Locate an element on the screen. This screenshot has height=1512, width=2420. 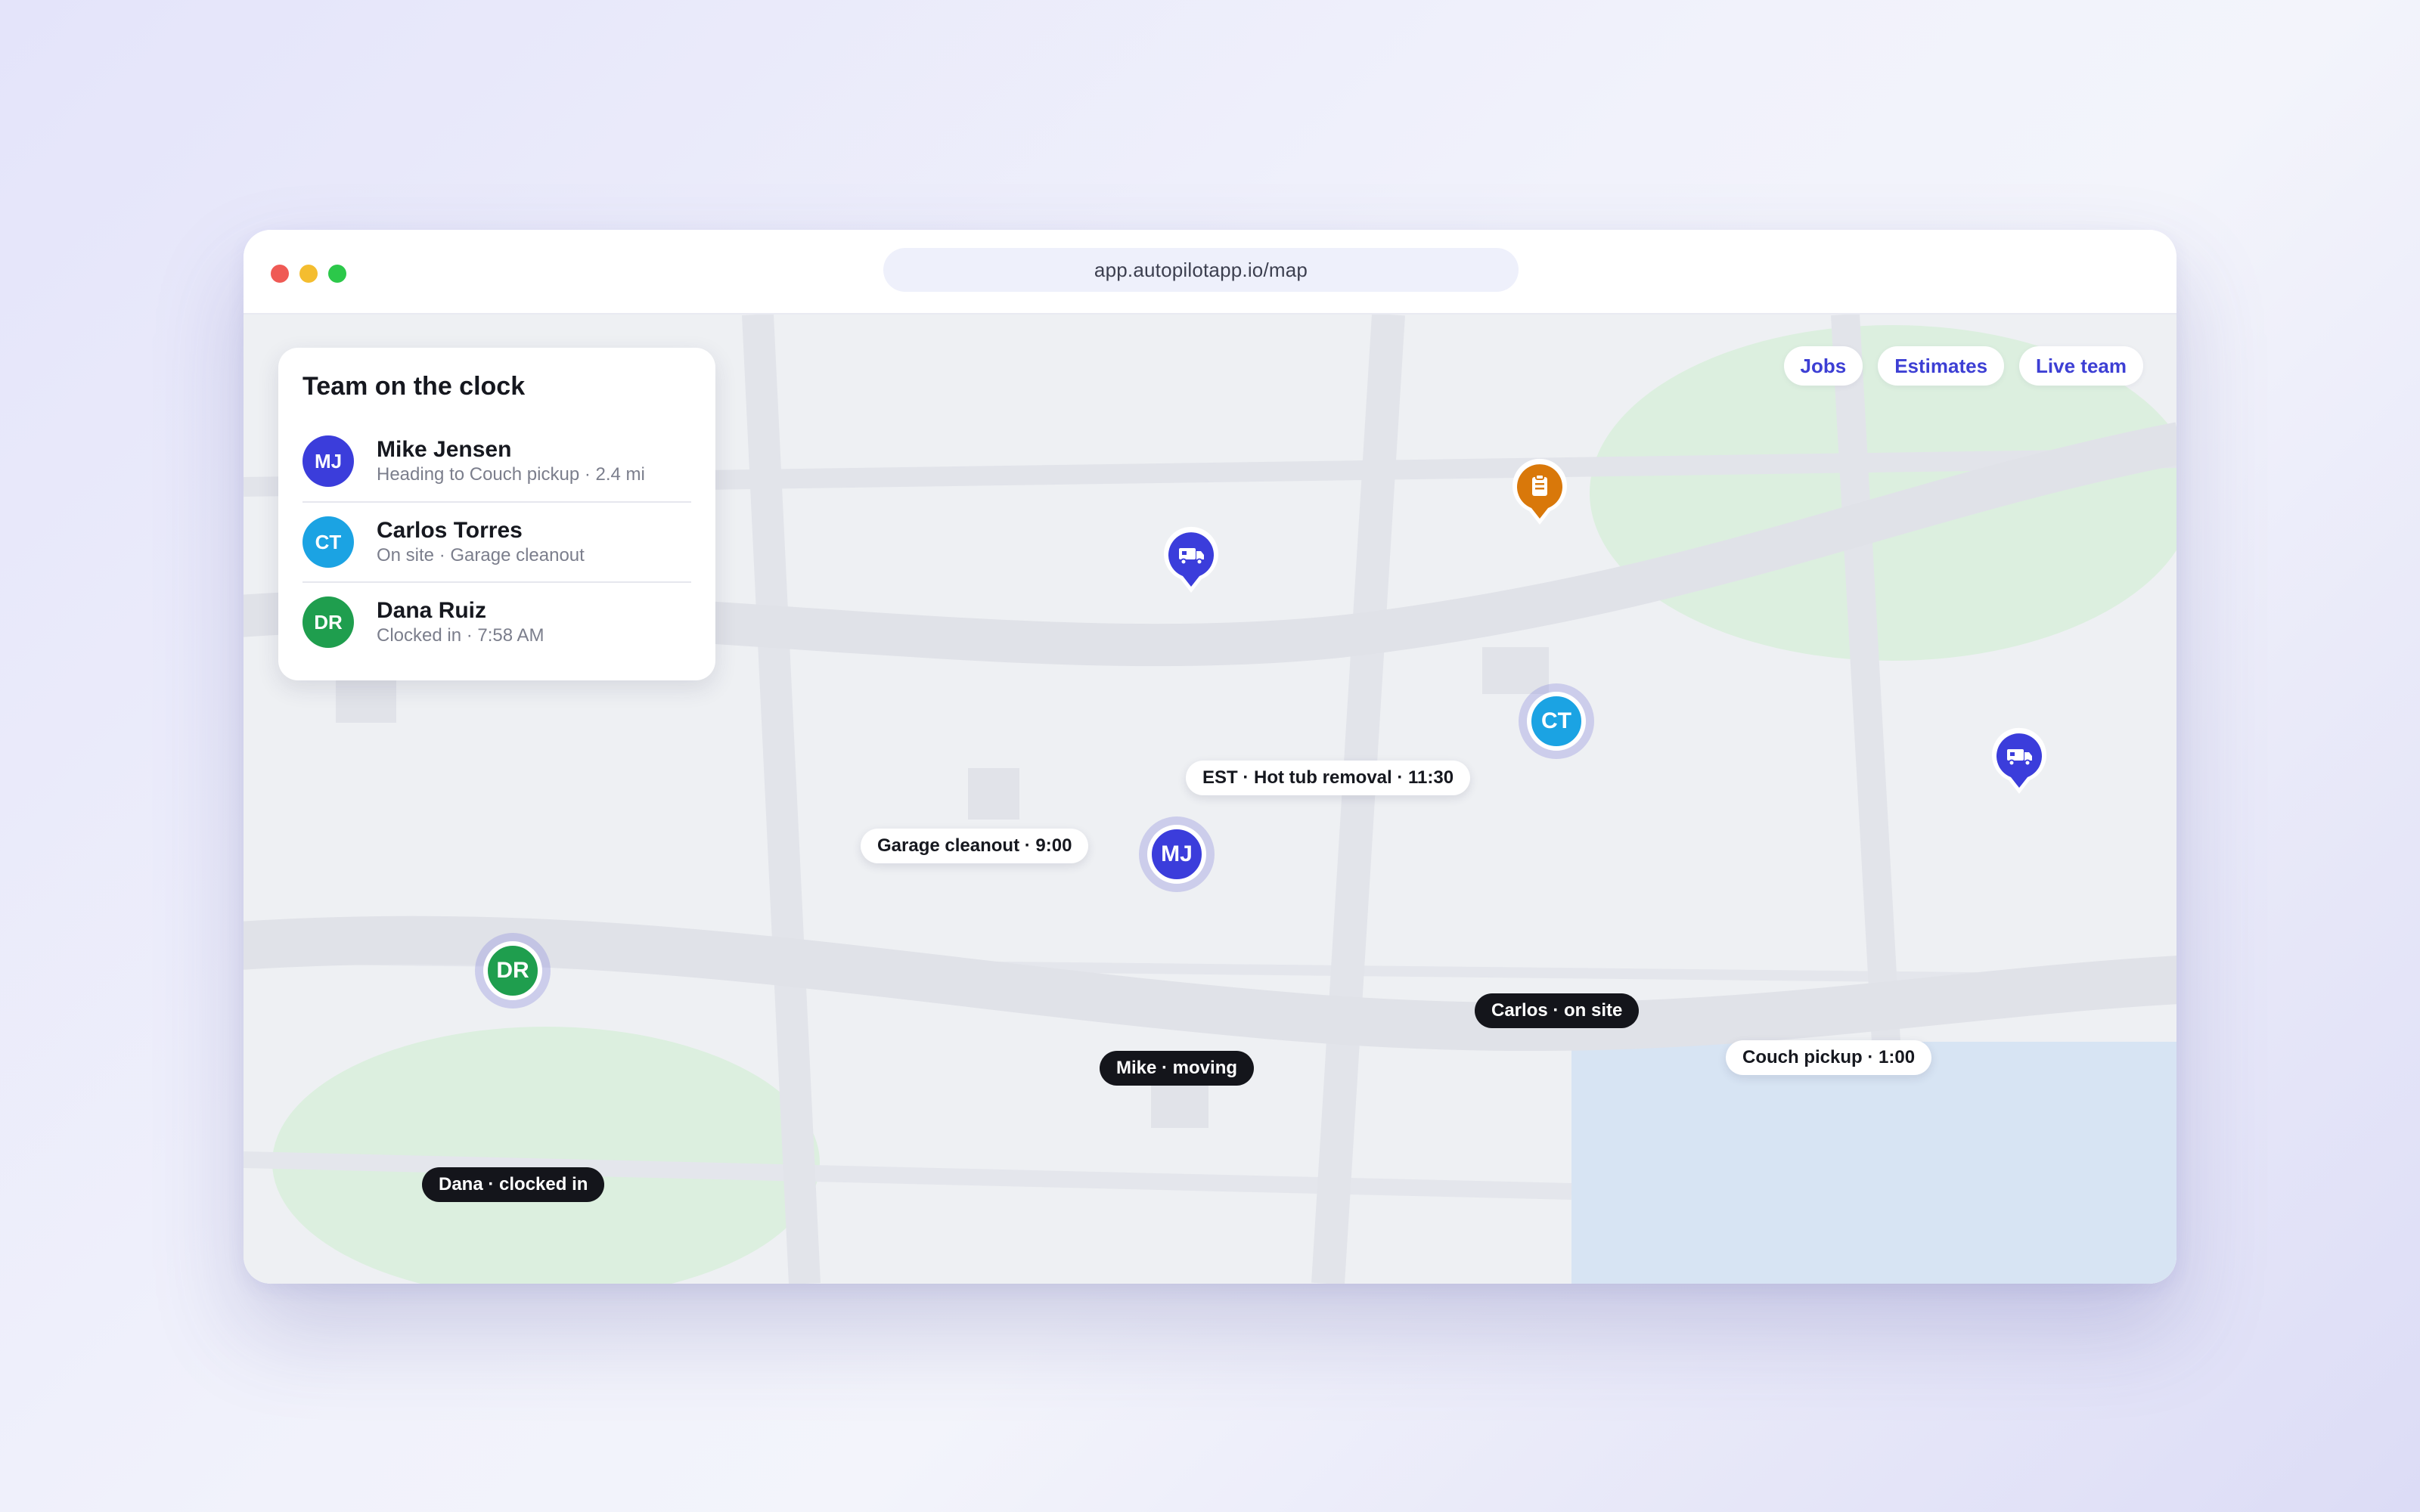
team-location-marker: DR is located at coordinates (513, 971).